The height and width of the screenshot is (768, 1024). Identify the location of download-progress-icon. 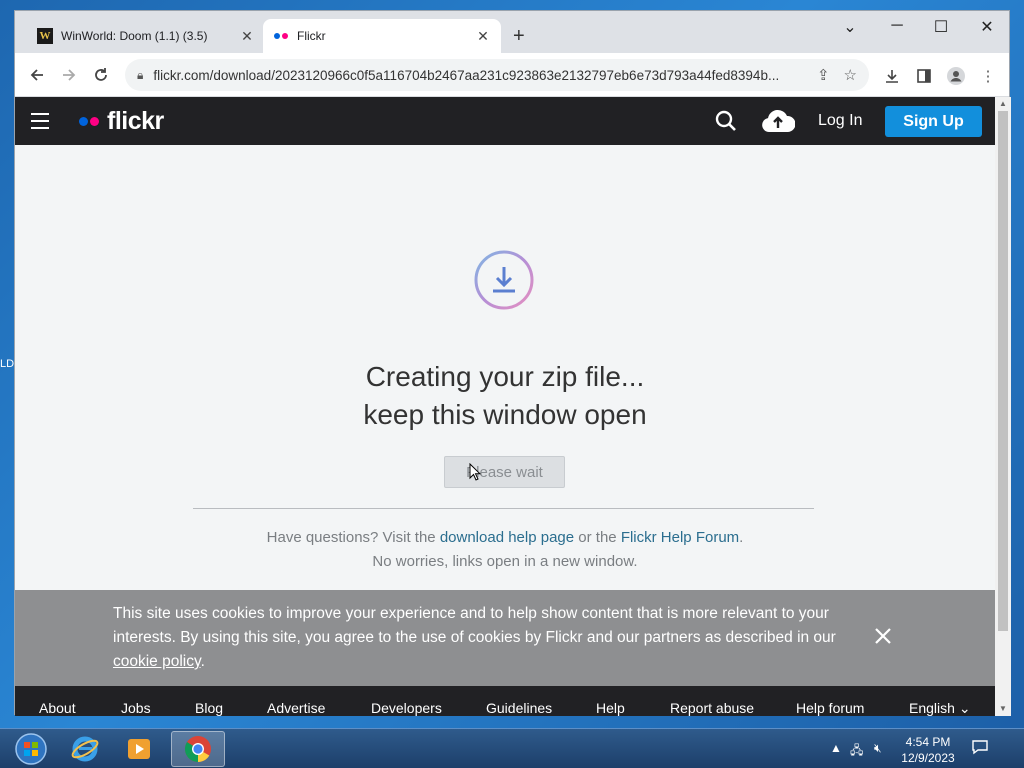
(504, 280).